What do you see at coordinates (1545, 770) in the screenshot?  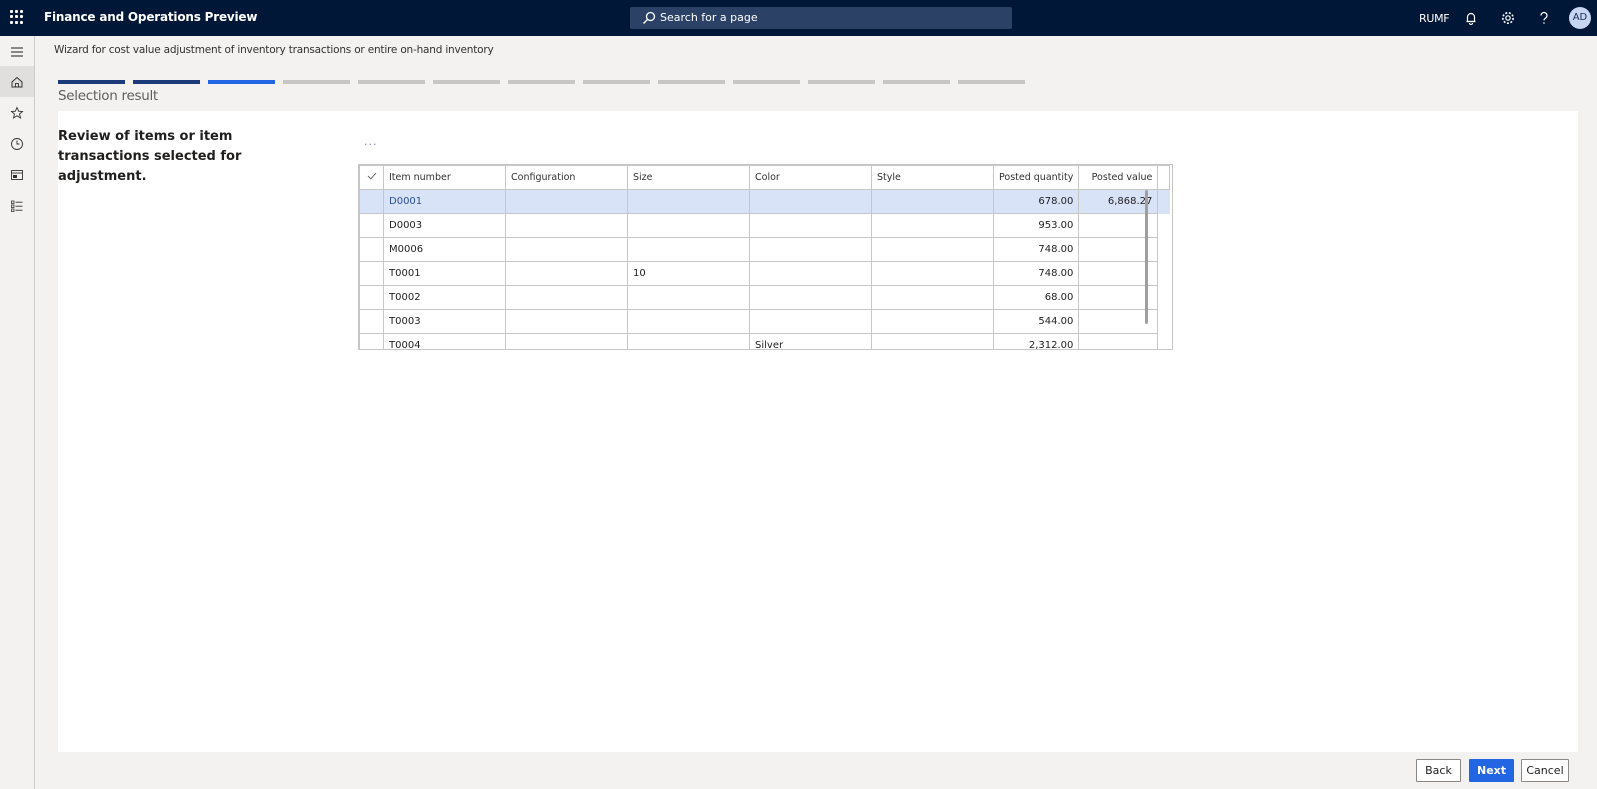 I see `cancel-button: Cancel` at bounding box center [1545, 770].